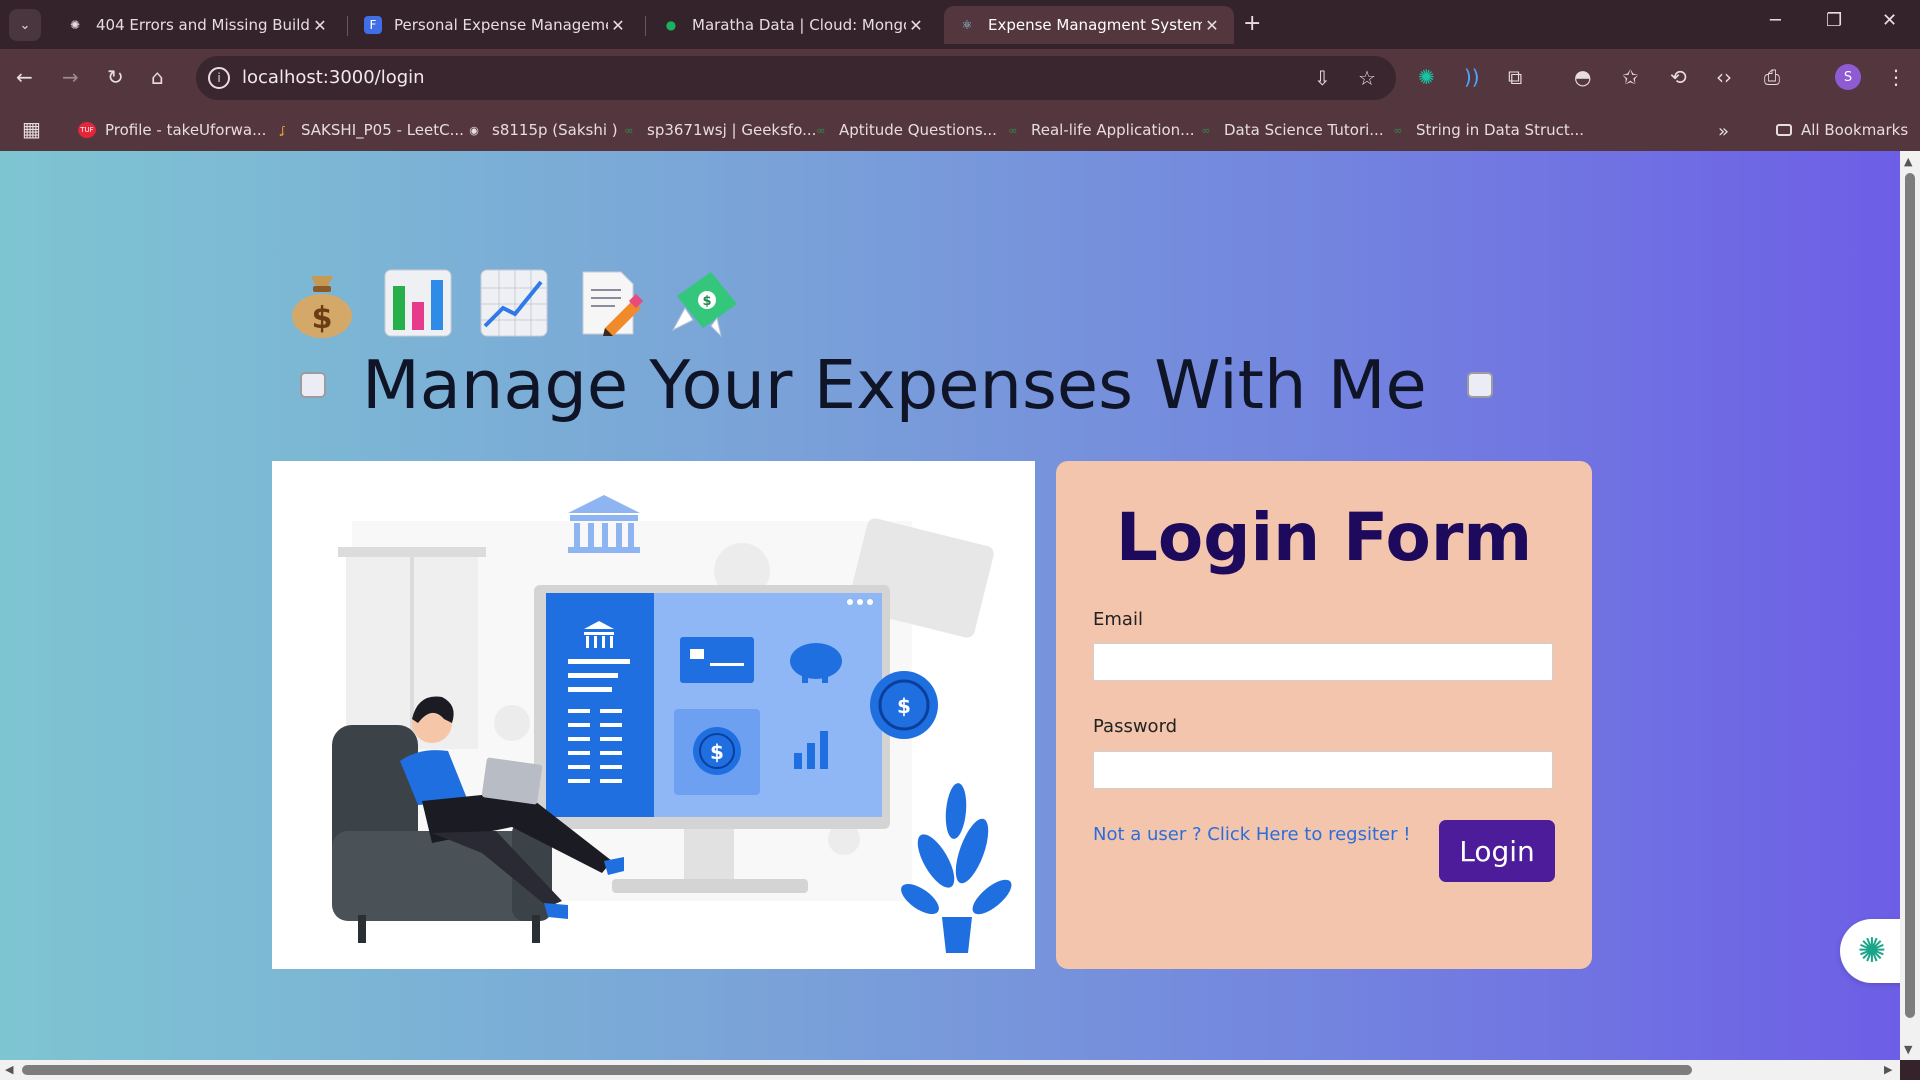 The width and height of the screenshot is (1920, 1080). I want to click on home-icon: ⌂, so click(157, 77).